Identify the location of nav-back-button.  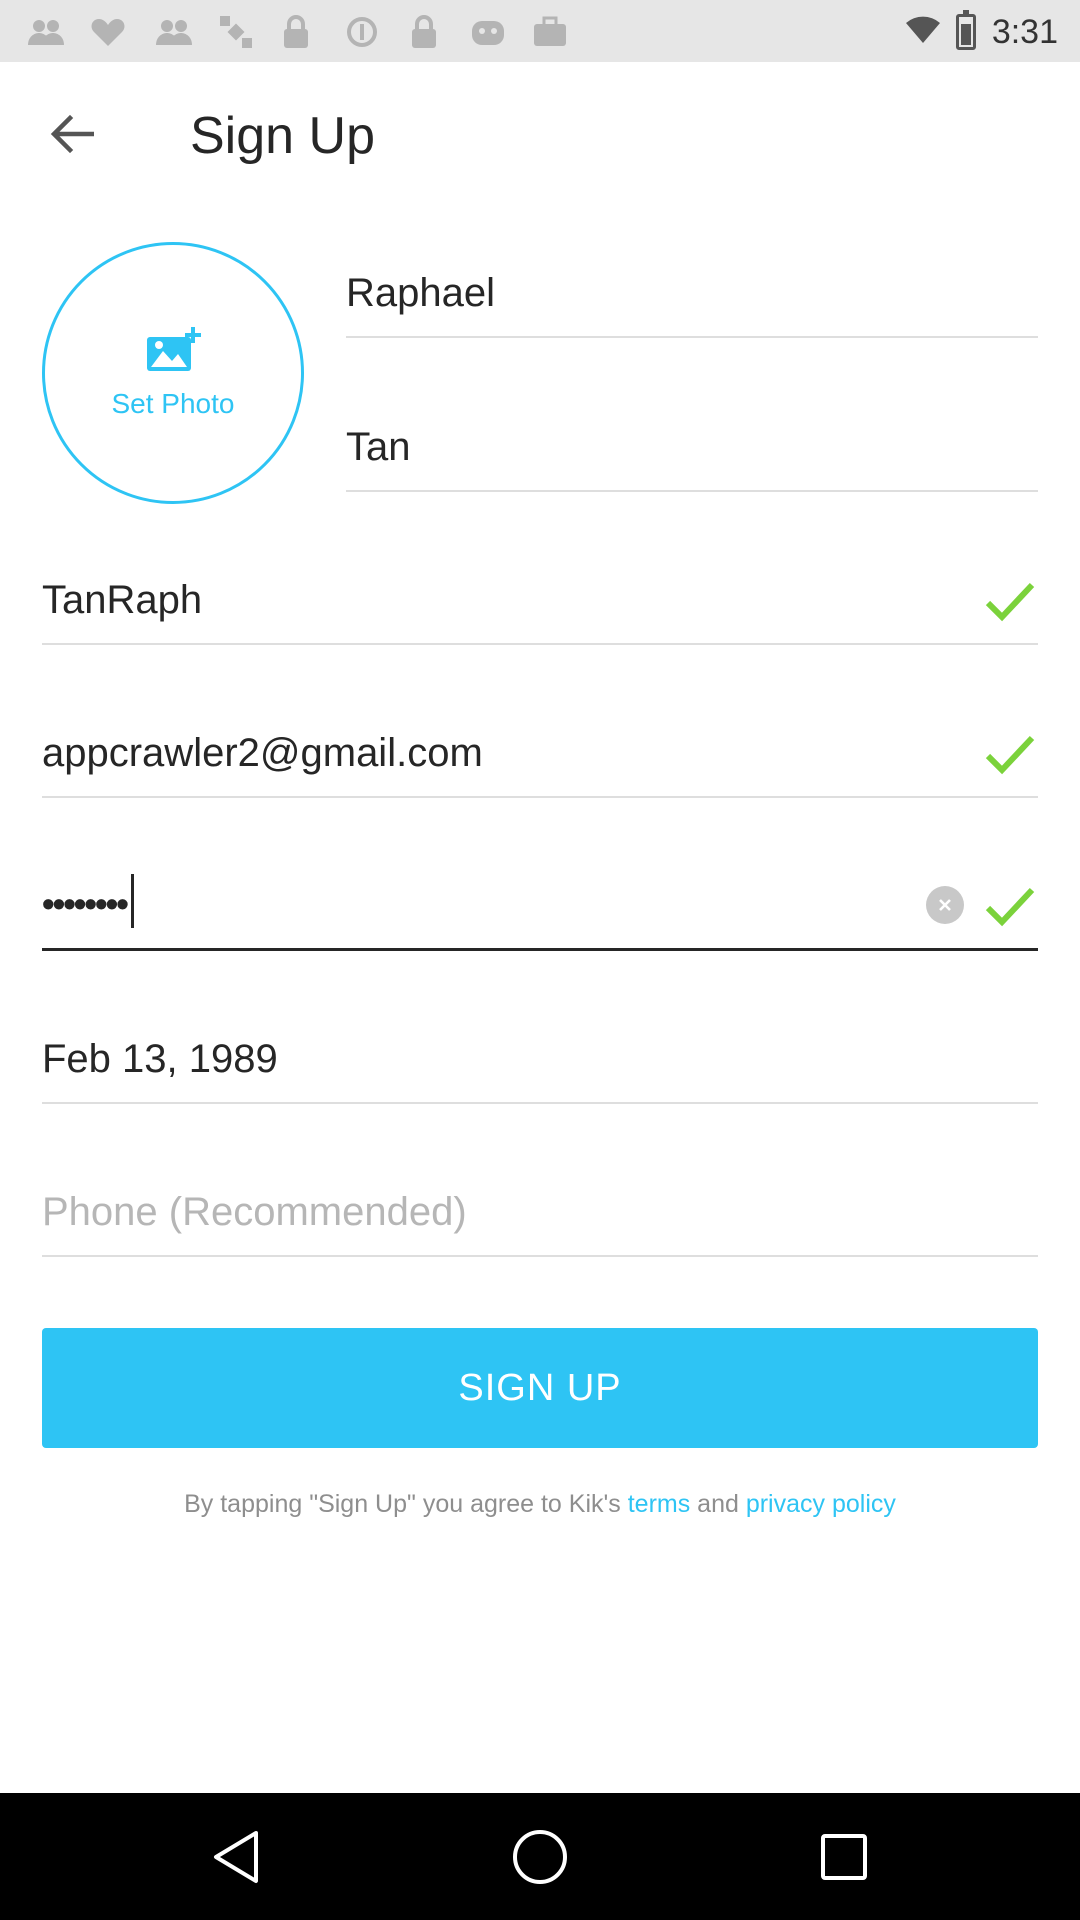
(236, 1857).